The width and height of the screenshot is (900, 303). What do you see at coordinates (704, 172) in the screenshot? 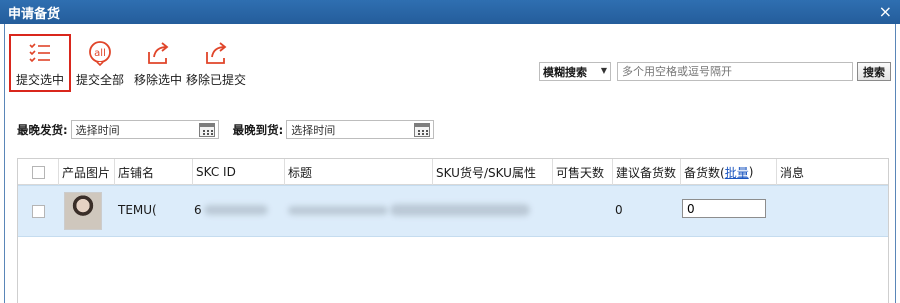
I see `col-stock-qty-label: 备货数(` at bounding box center [704, 172].